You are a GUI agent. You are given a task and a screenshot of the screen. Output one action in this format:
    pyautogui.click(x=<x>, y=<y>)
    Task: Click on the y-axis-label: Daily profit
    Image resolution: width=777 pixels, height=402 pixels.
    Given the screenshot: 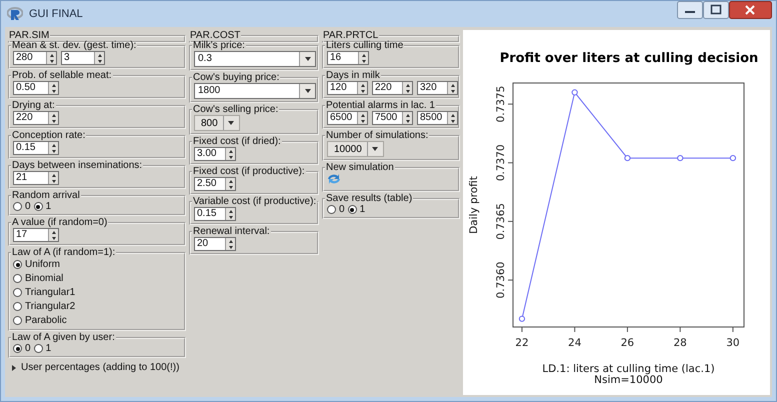 What is the action you would take?
    pyautogui.click(x=474, y=205)
    